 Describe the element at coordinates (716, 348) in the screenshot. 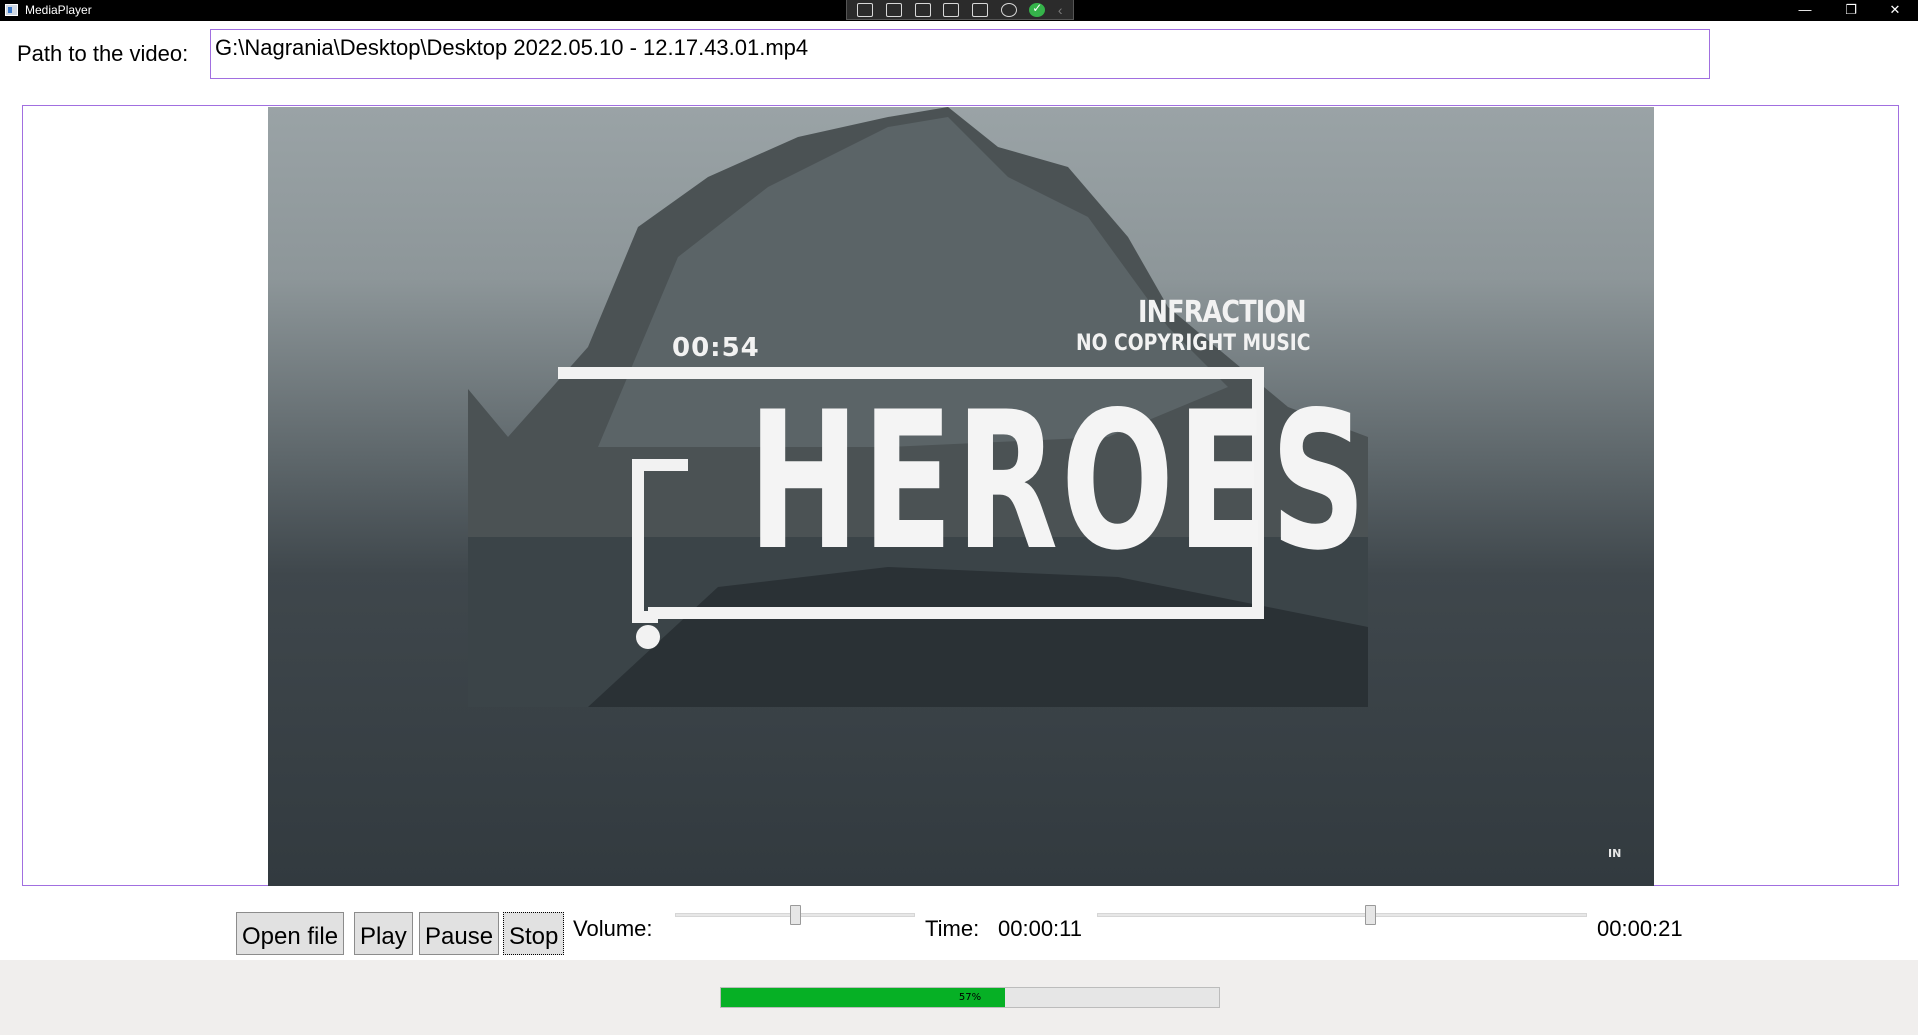

I see `video-overlay-time: 00:54` at that location.